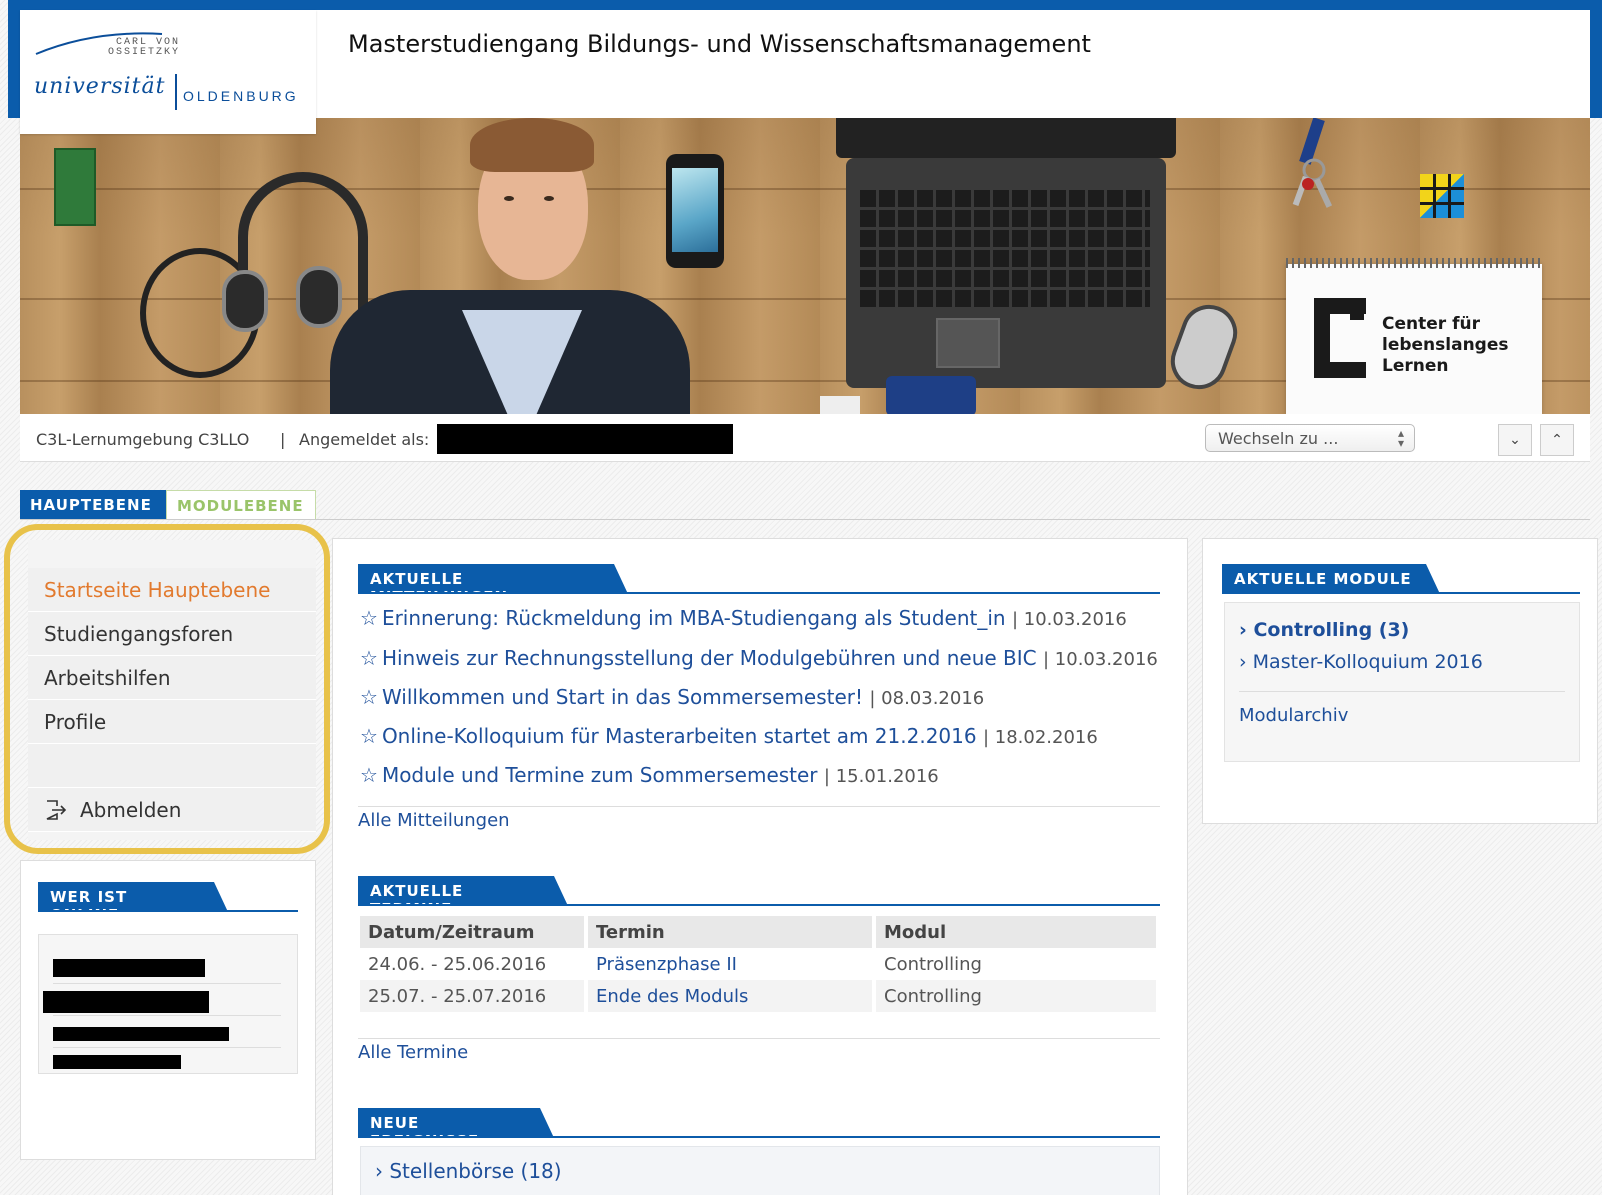 Image resolution: width=1602 pixels, height=1195 pixels. What do you see at coordinates (475, 1171) in the screenshot?
I see `events-item-label: Stellenbörse (18)` at bounding box center [475, 1171].